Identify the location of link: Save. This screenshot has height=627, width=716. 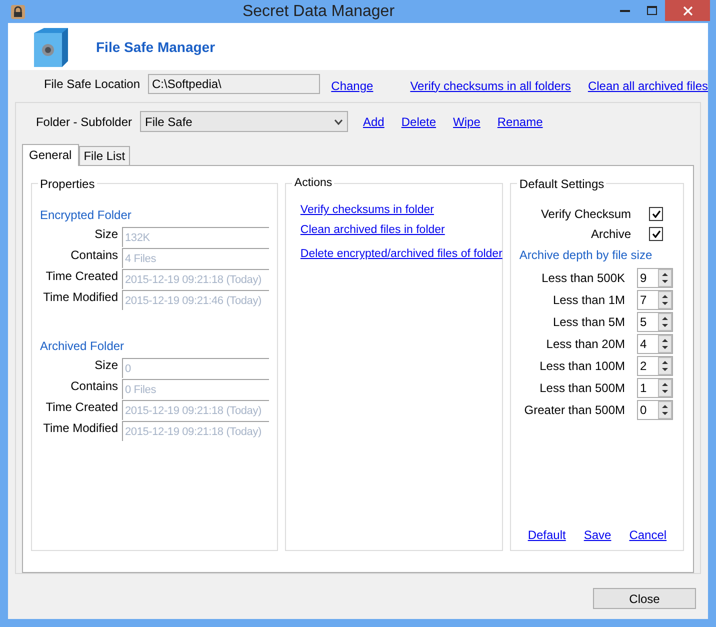
(598, 535).